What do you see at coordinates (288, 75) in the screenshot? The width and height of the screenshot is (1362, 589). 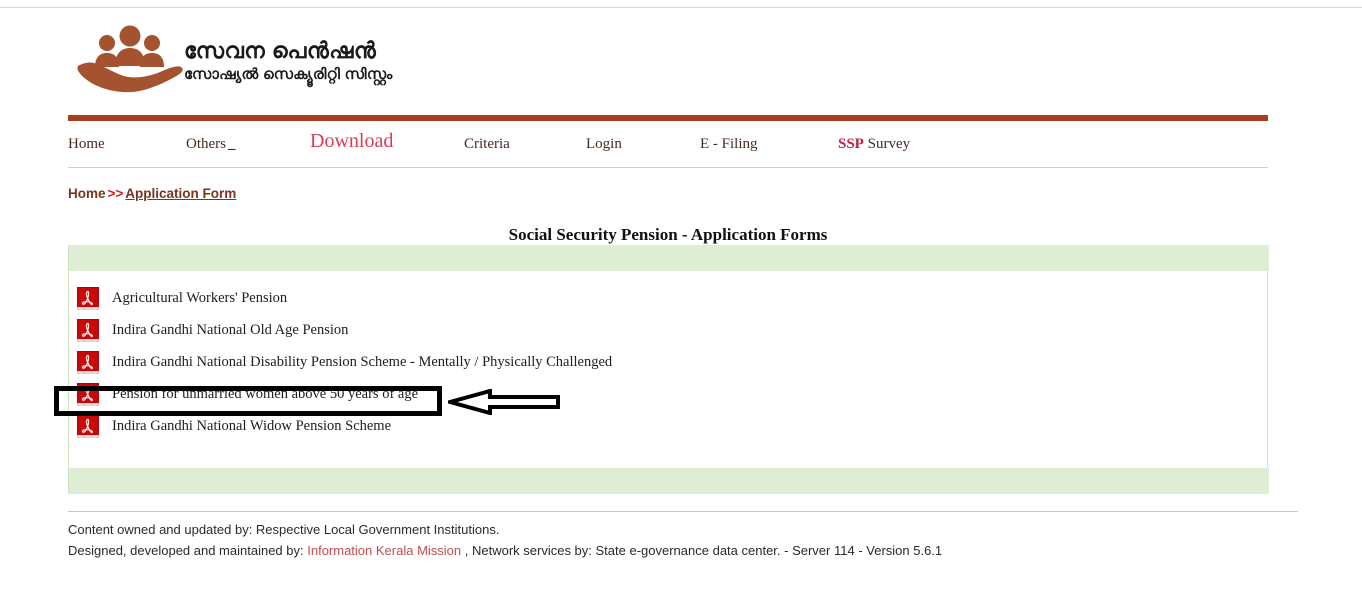 I see `brand-subtitle: സോഷ്യൽ സെക്യൂരിറ്റി സിസ്റ്റം` at bounding box center [288, 75].